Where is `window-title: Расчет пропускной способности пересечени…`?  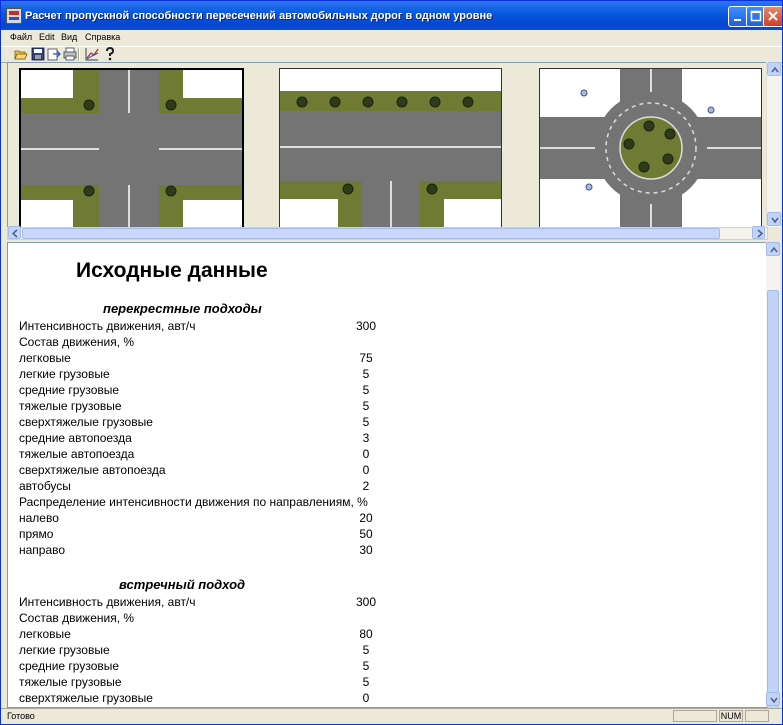
window-title: Расчет пропускной способности пересечени… is located at coordinates (259, 16).